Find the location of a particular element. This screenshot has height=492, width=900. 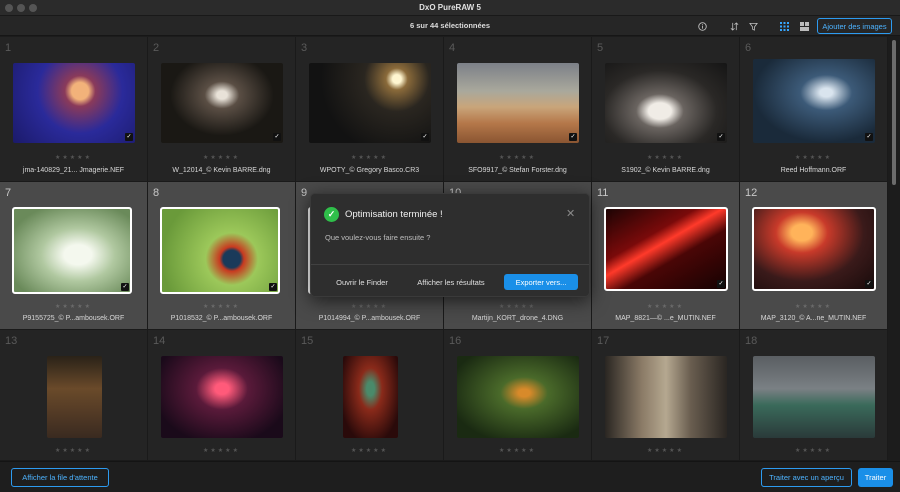

image-filename: Martijn_KORT_drone_4.DNG is located at coordinates (517, 318).